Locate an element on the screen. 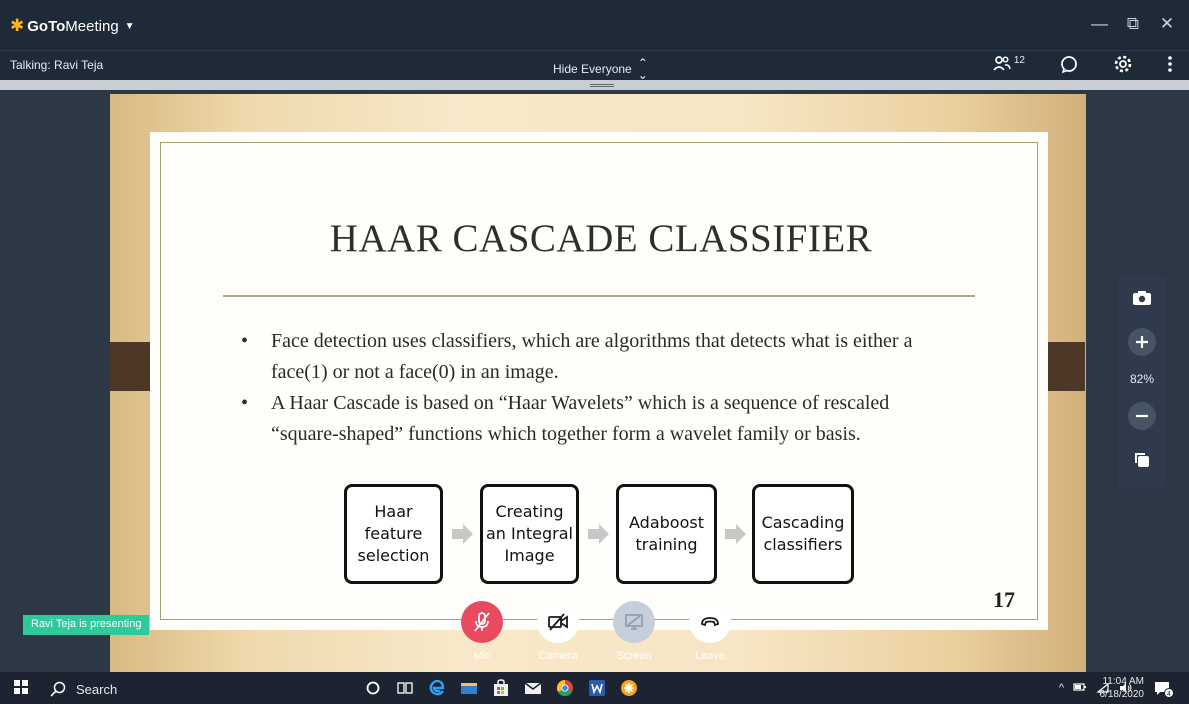 This screenshot has height=704, width=1189. cortana-circle-icon is located at coordinates (373, 688).